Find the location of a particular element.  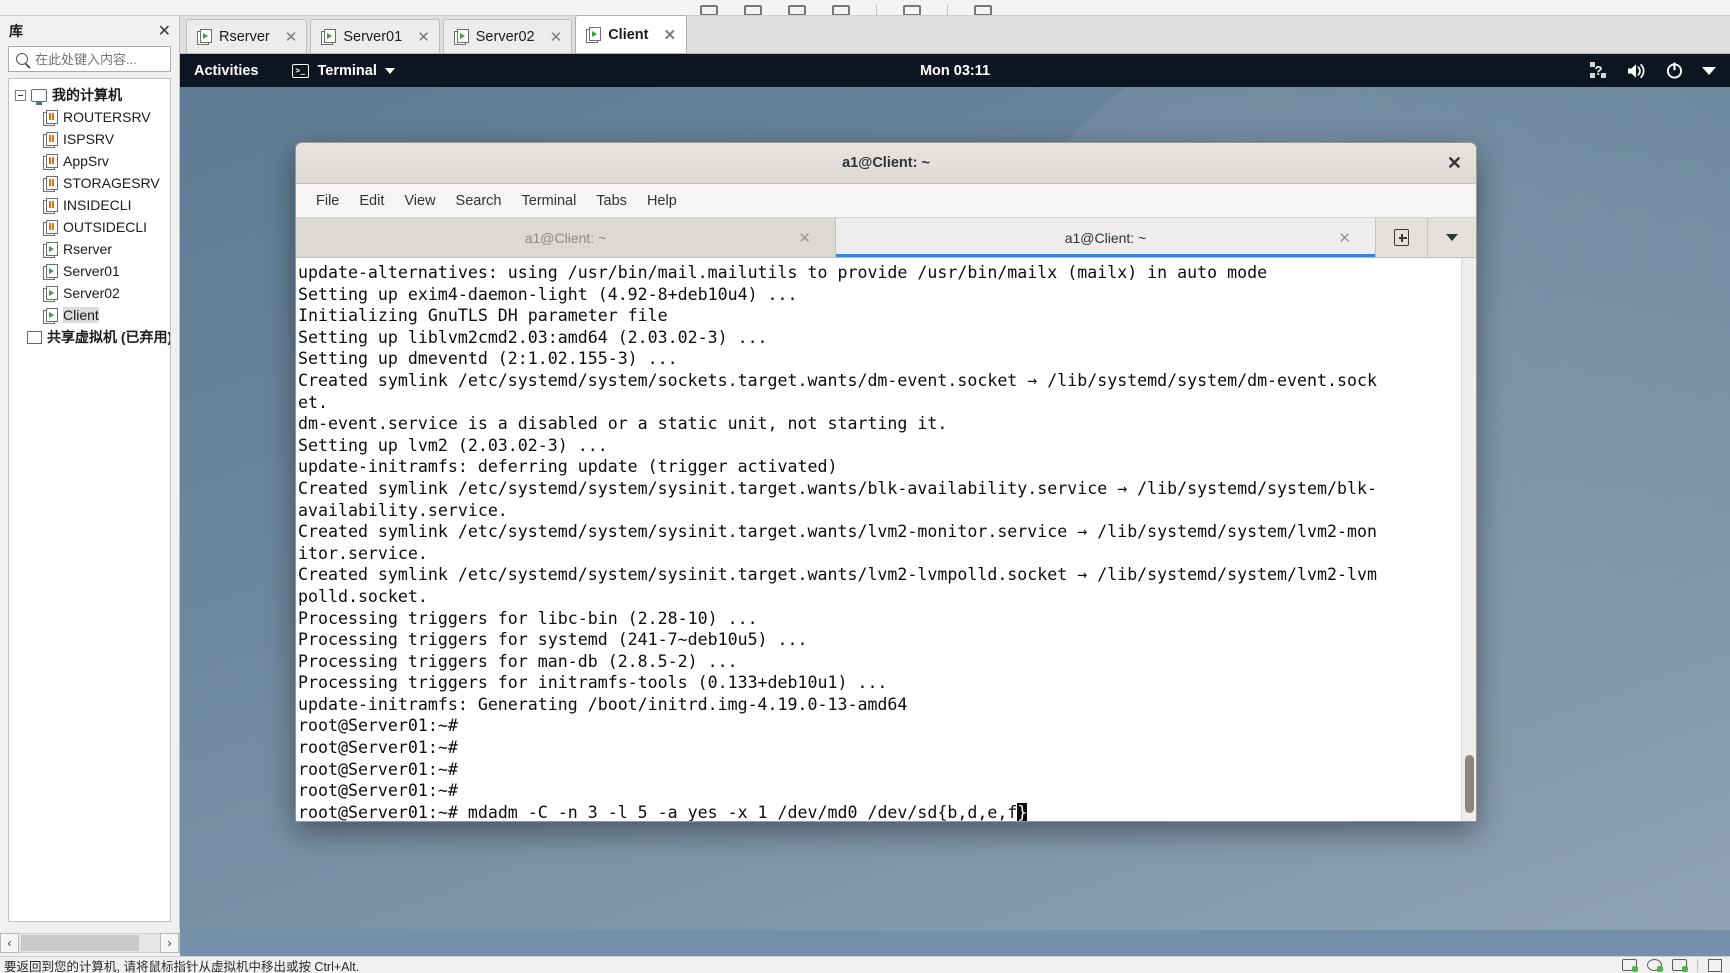

vm-tab-server01: Server01 ✕ is located at coordinates (375, 36).